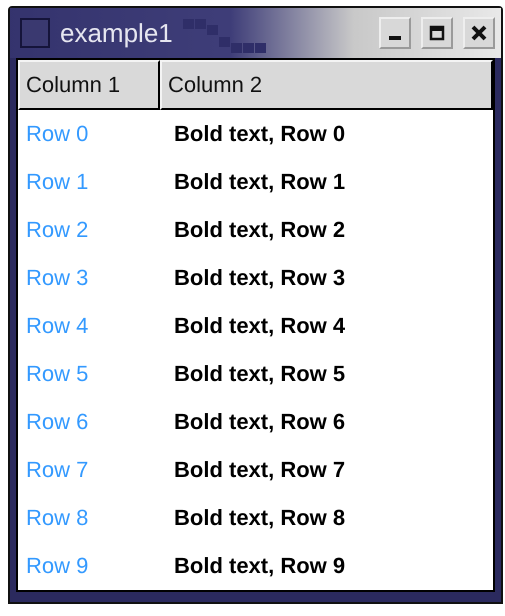 This screenshot has width=505, height=616. Describe the element at coordinates (57, 518) in the screenshot. I see `table-cell-text: Row 8` at that location.